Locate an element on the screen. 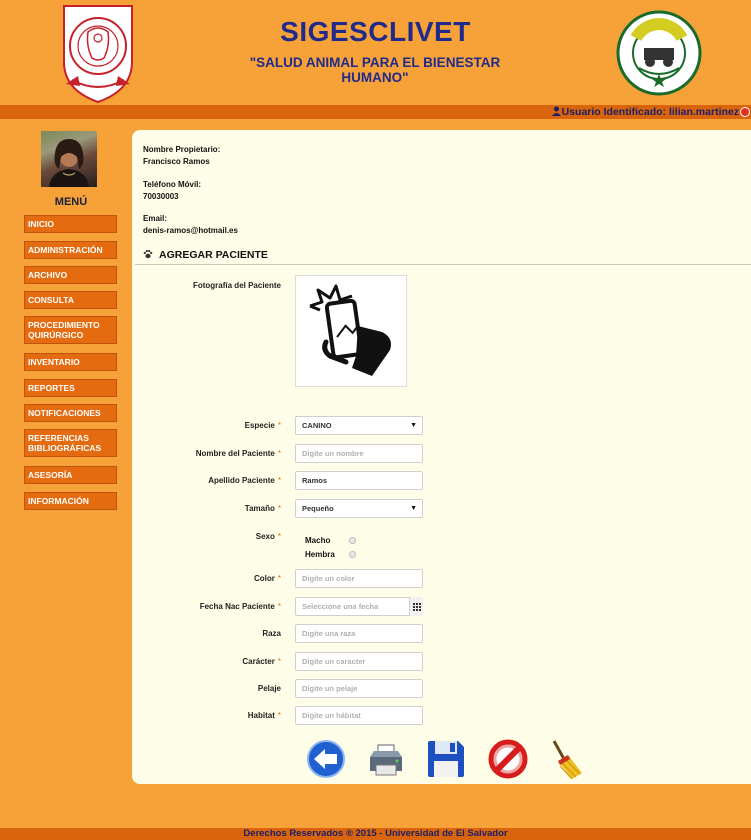 The image size is (751, 840). print-button is located at coordinates (386, 759).